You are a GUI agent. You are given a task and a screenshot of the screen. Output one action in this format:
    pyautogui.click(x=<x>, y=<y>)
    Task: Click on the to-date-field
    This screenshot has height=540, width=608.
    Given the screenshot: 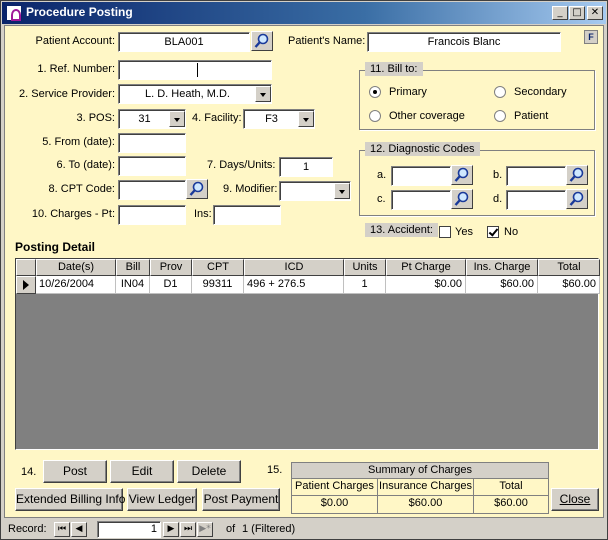 What is the action you would take?
    pyautogui.click(x=152, y=166)
    